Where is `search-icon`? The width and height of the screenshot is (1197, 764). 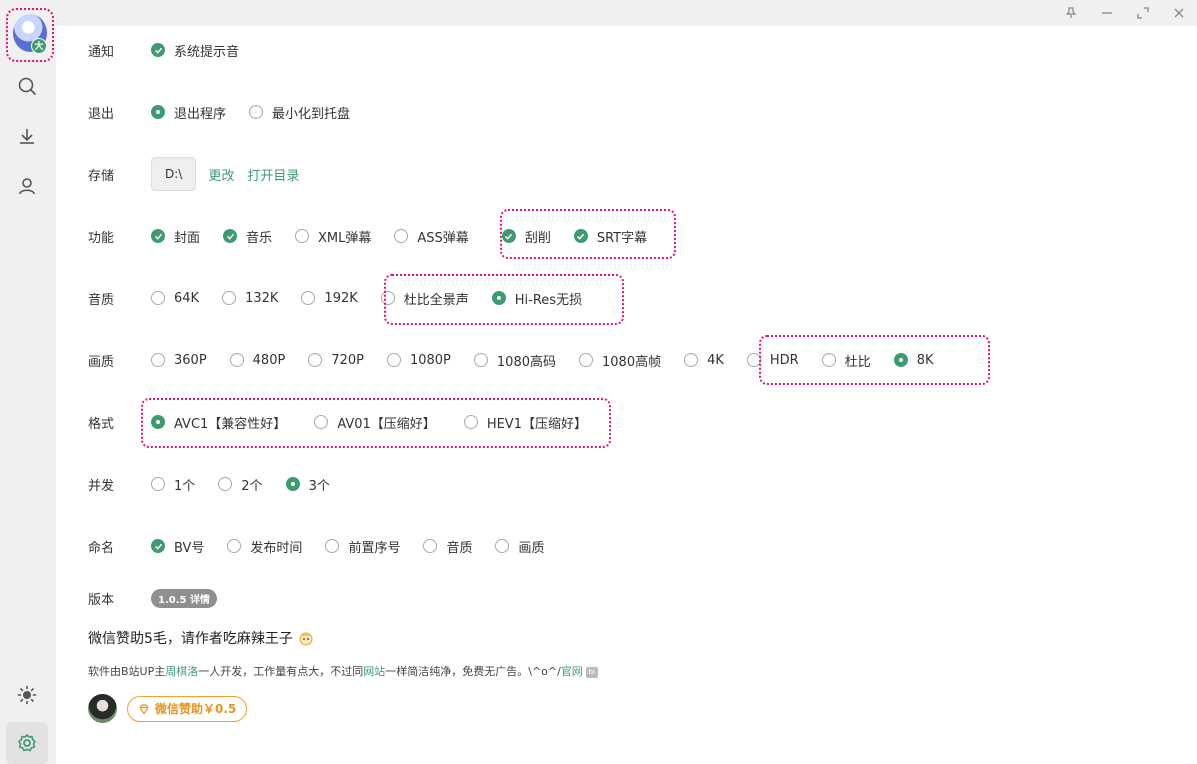
search-icon is located at coordinates (27, 86).